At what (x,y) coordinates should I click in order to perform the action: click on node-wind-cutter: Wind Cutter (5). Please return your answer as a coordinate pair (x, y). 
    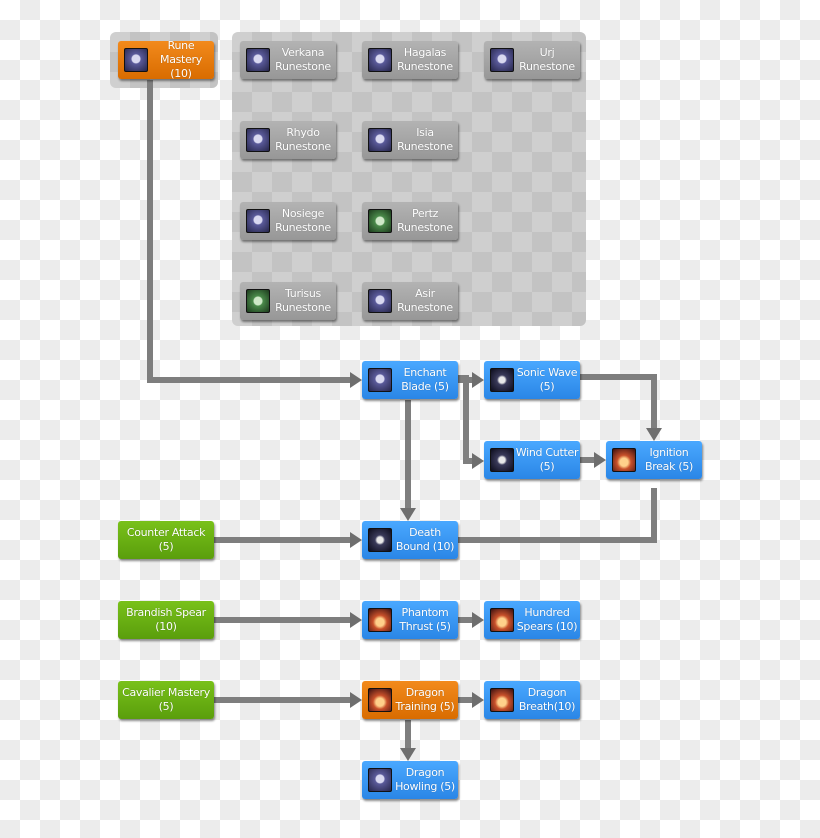
    Looking at the image, I should click on (532, 460).